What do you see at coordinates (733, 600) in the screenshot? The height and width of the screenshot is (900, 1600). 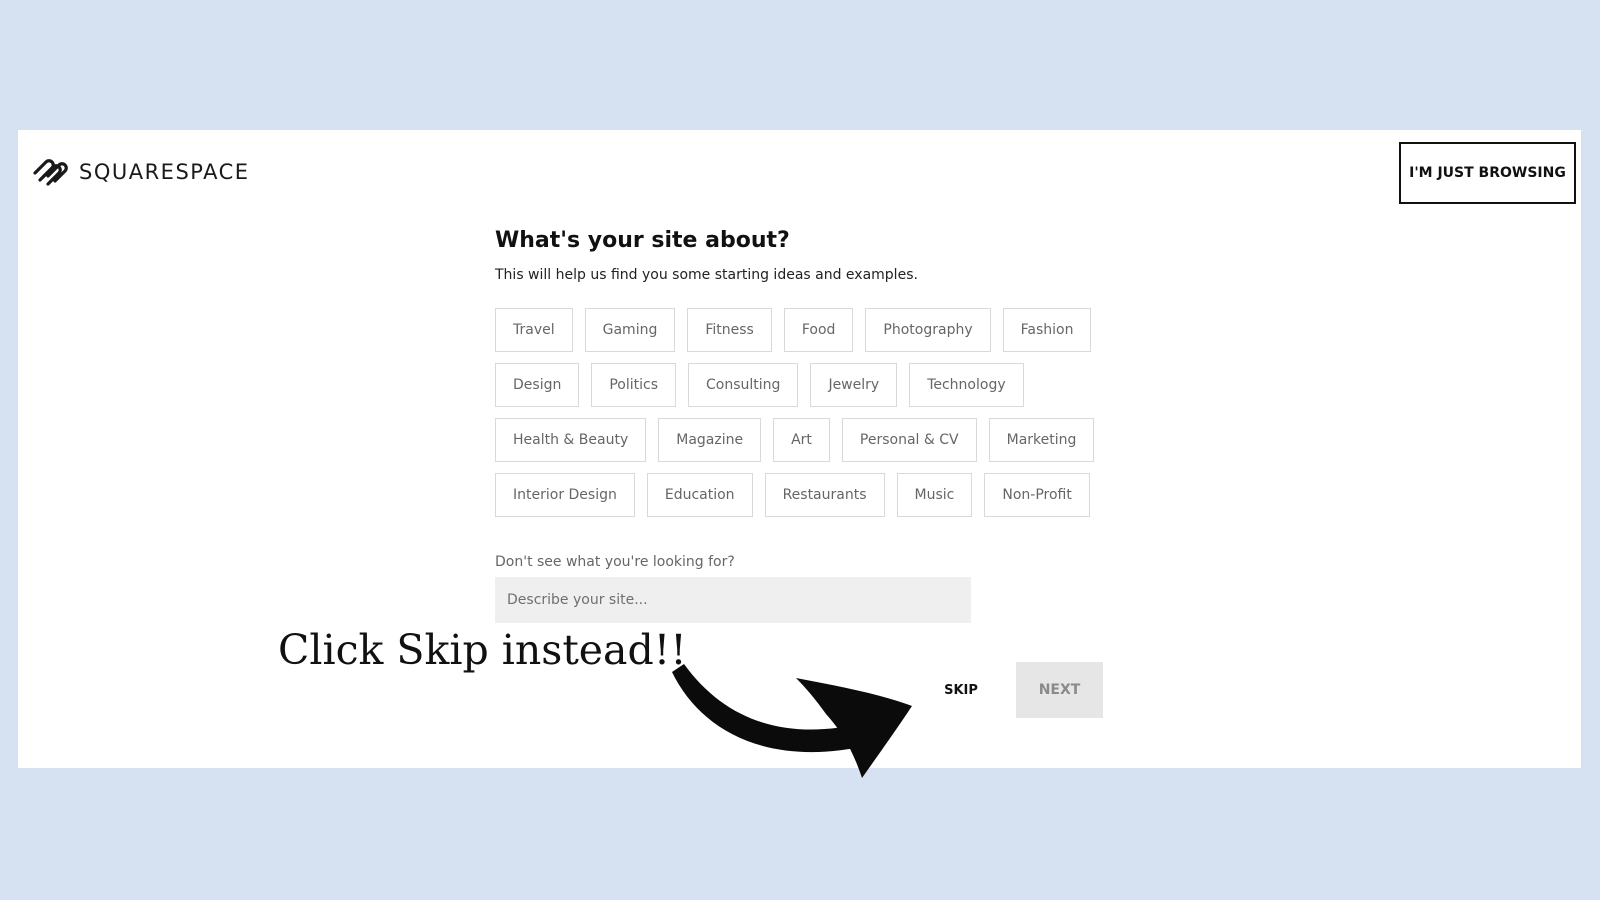 I see `describe-site-input` at bounding box center [733, 600].